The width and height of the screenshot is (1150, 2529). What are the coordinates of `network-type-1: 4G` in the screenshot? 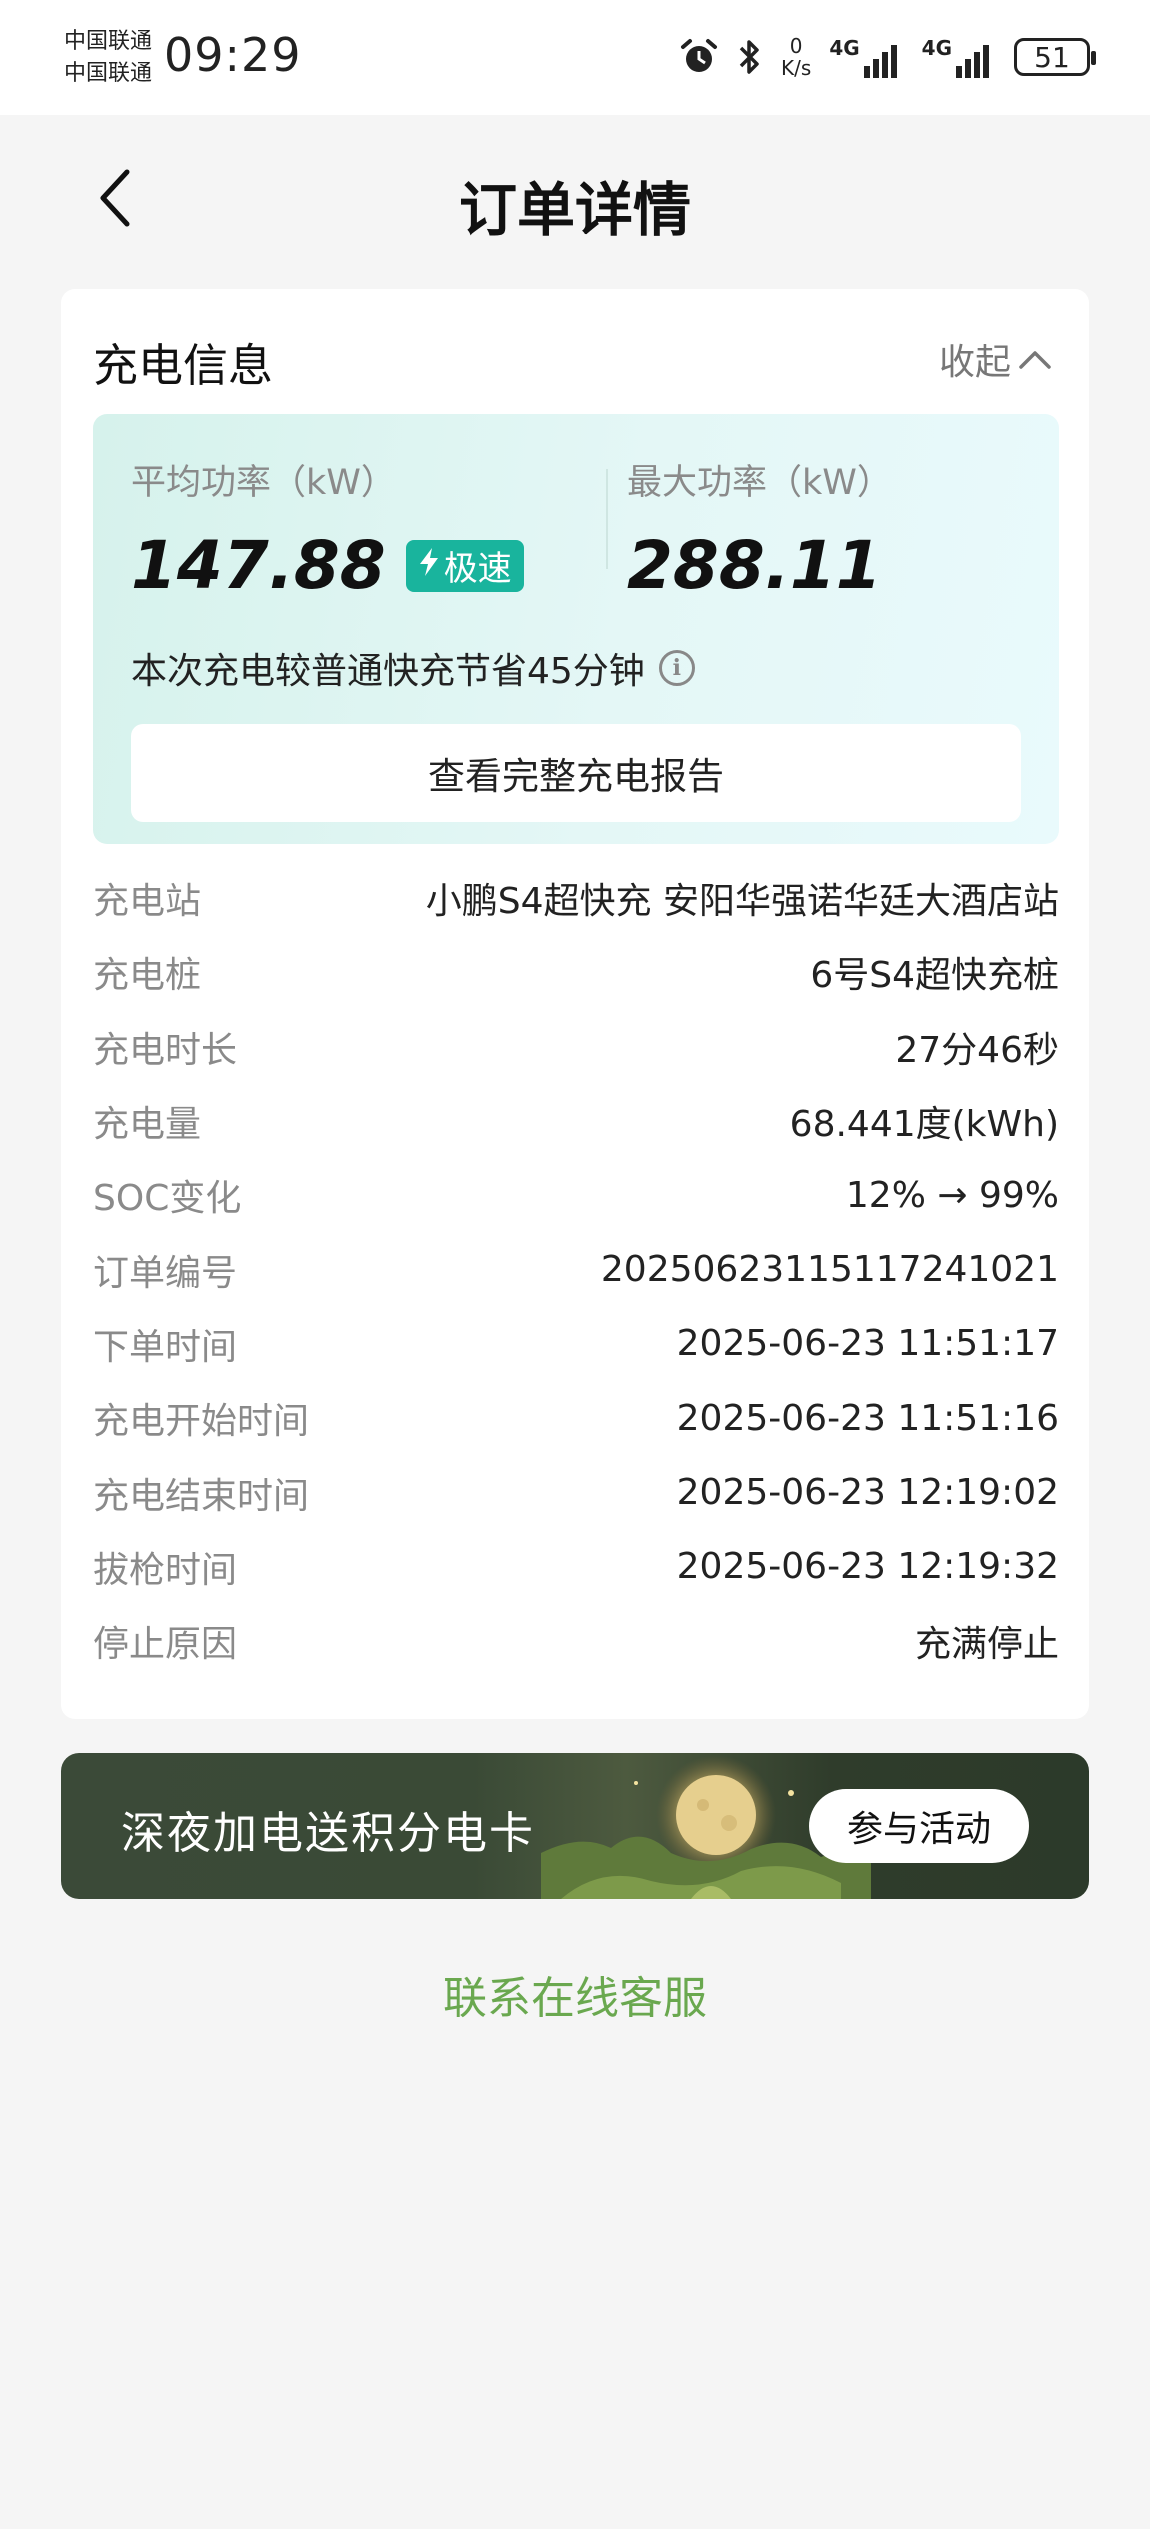 It's located at (844, 48).